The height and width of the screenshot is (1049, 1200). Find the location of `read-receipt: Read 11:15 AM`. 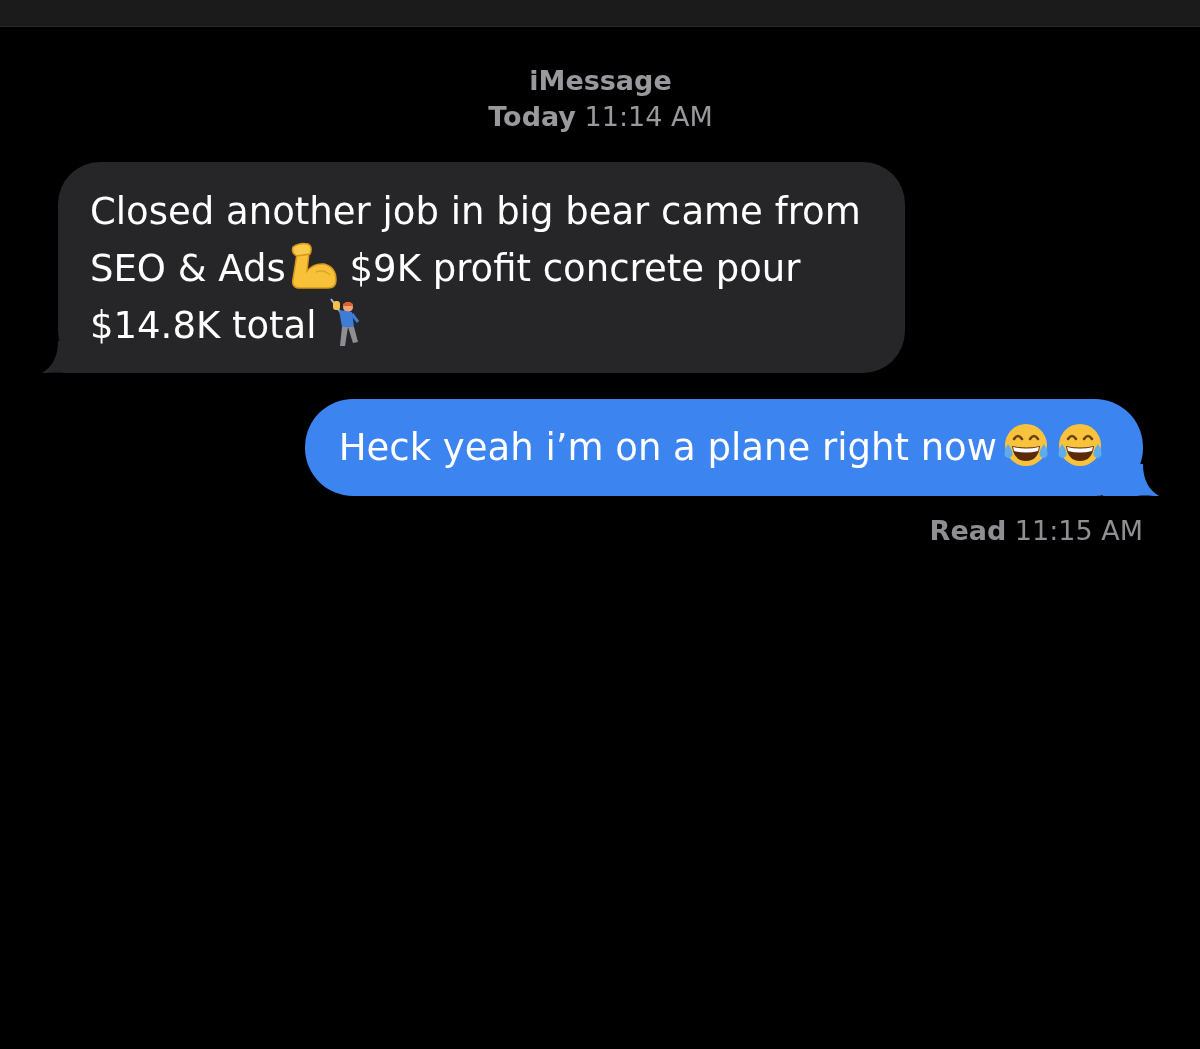

read-receipt: Read 11:15 AM is located at coordinates (1036, 531).